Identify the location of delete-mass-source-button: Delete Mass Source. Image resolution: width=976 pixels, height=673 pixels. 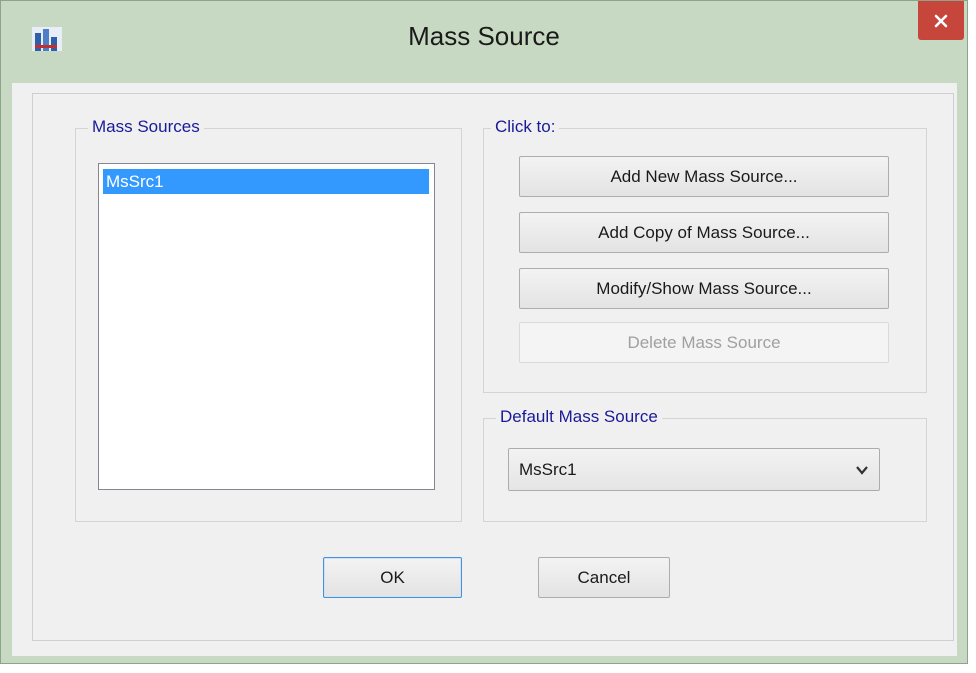
(704, 342).